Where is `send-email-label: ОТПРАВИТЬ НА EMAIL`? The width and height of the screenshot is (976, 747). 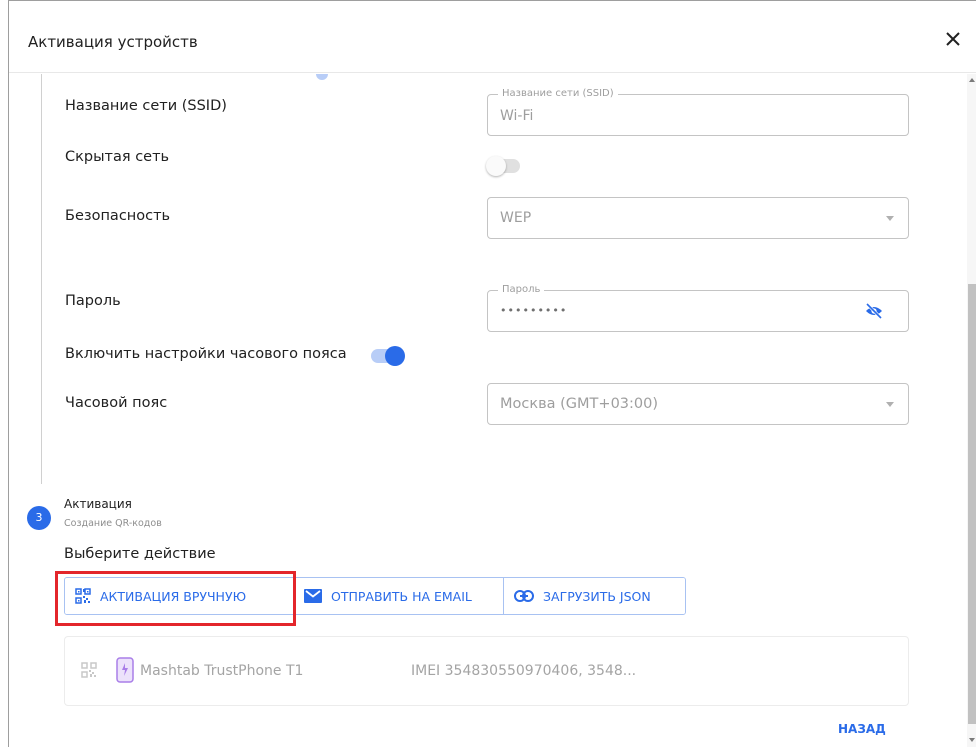
send-email-label: ОТПРАВИТЬ НА EMAIL is located at coordinates (401, 596).